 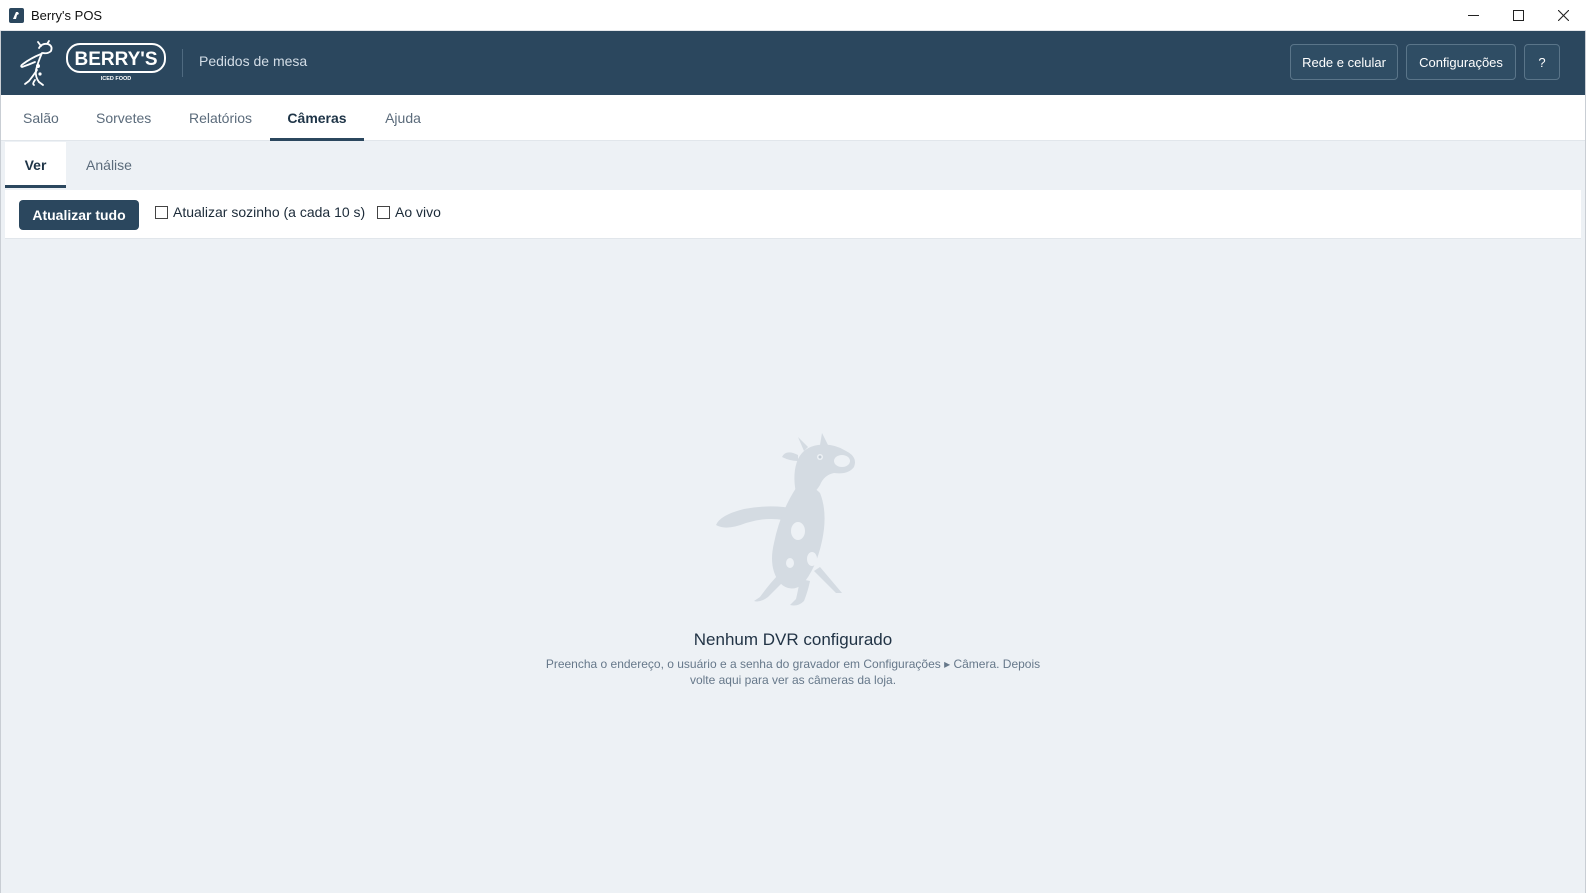 I want to click on live-label: Ao vivo, so click(x=418, y=212).